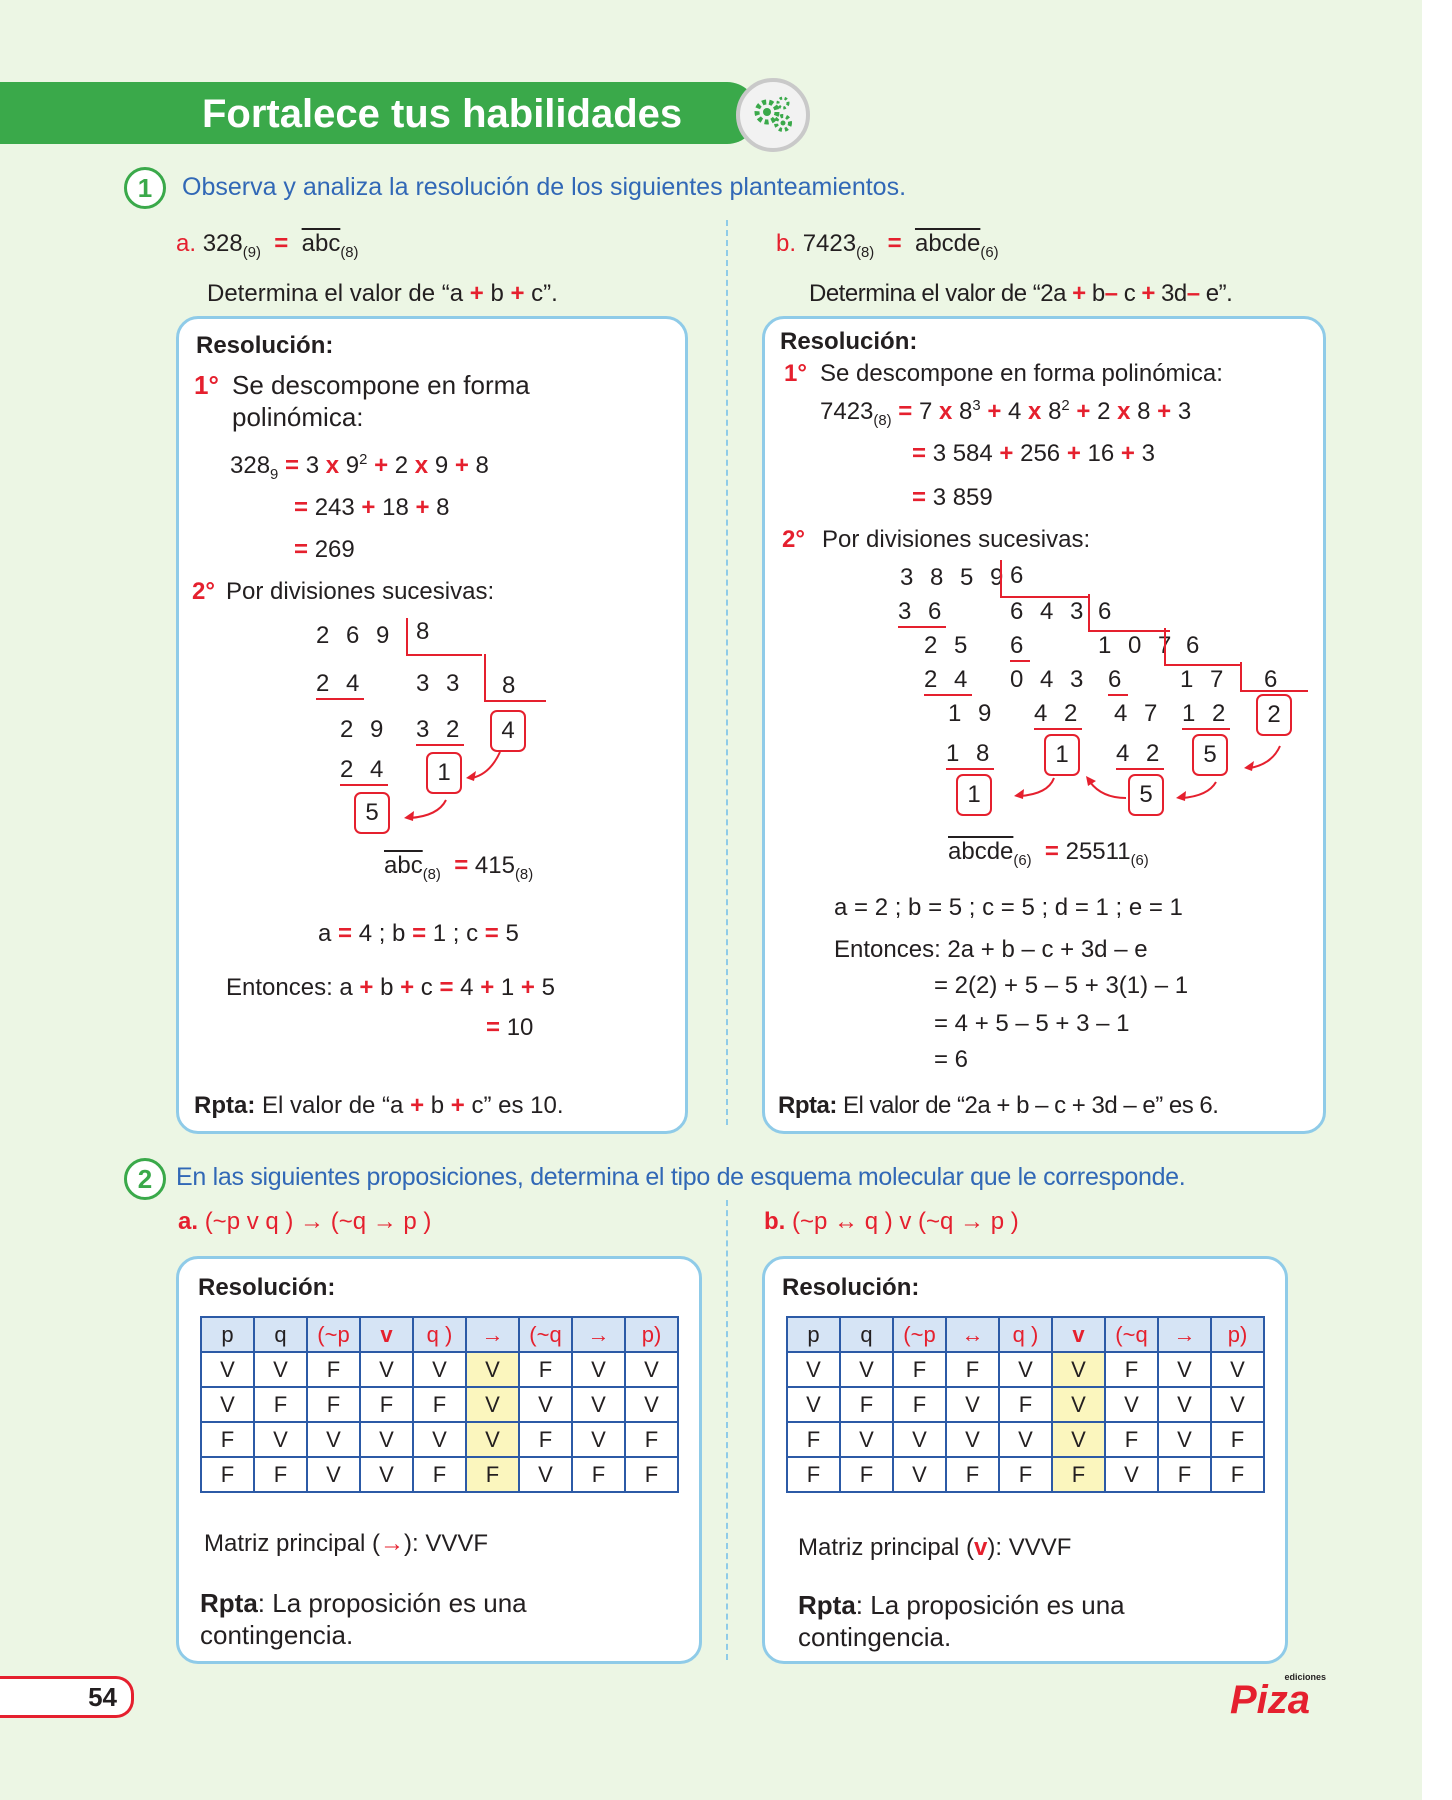 This screenshot has width=1452, height=1800. I want to click on quotient: 1 7, so click(1204, 679).